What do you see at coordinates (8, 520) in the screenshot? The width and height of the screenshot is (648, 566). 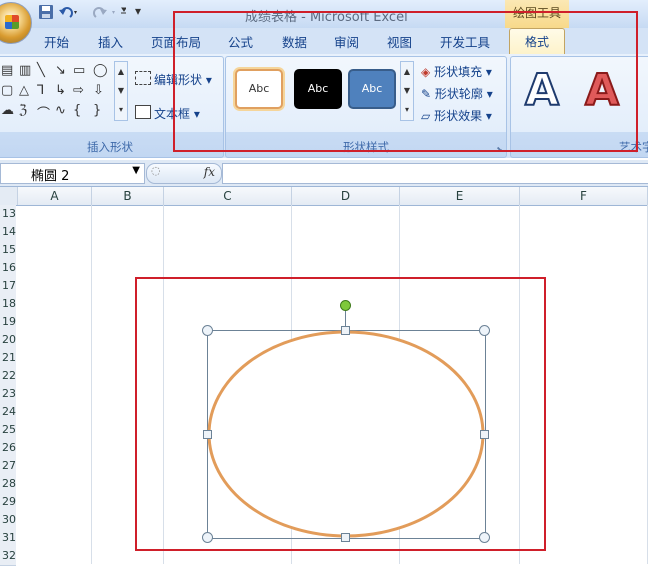 I see `row-header: 30` at bounding box center [8, 520].